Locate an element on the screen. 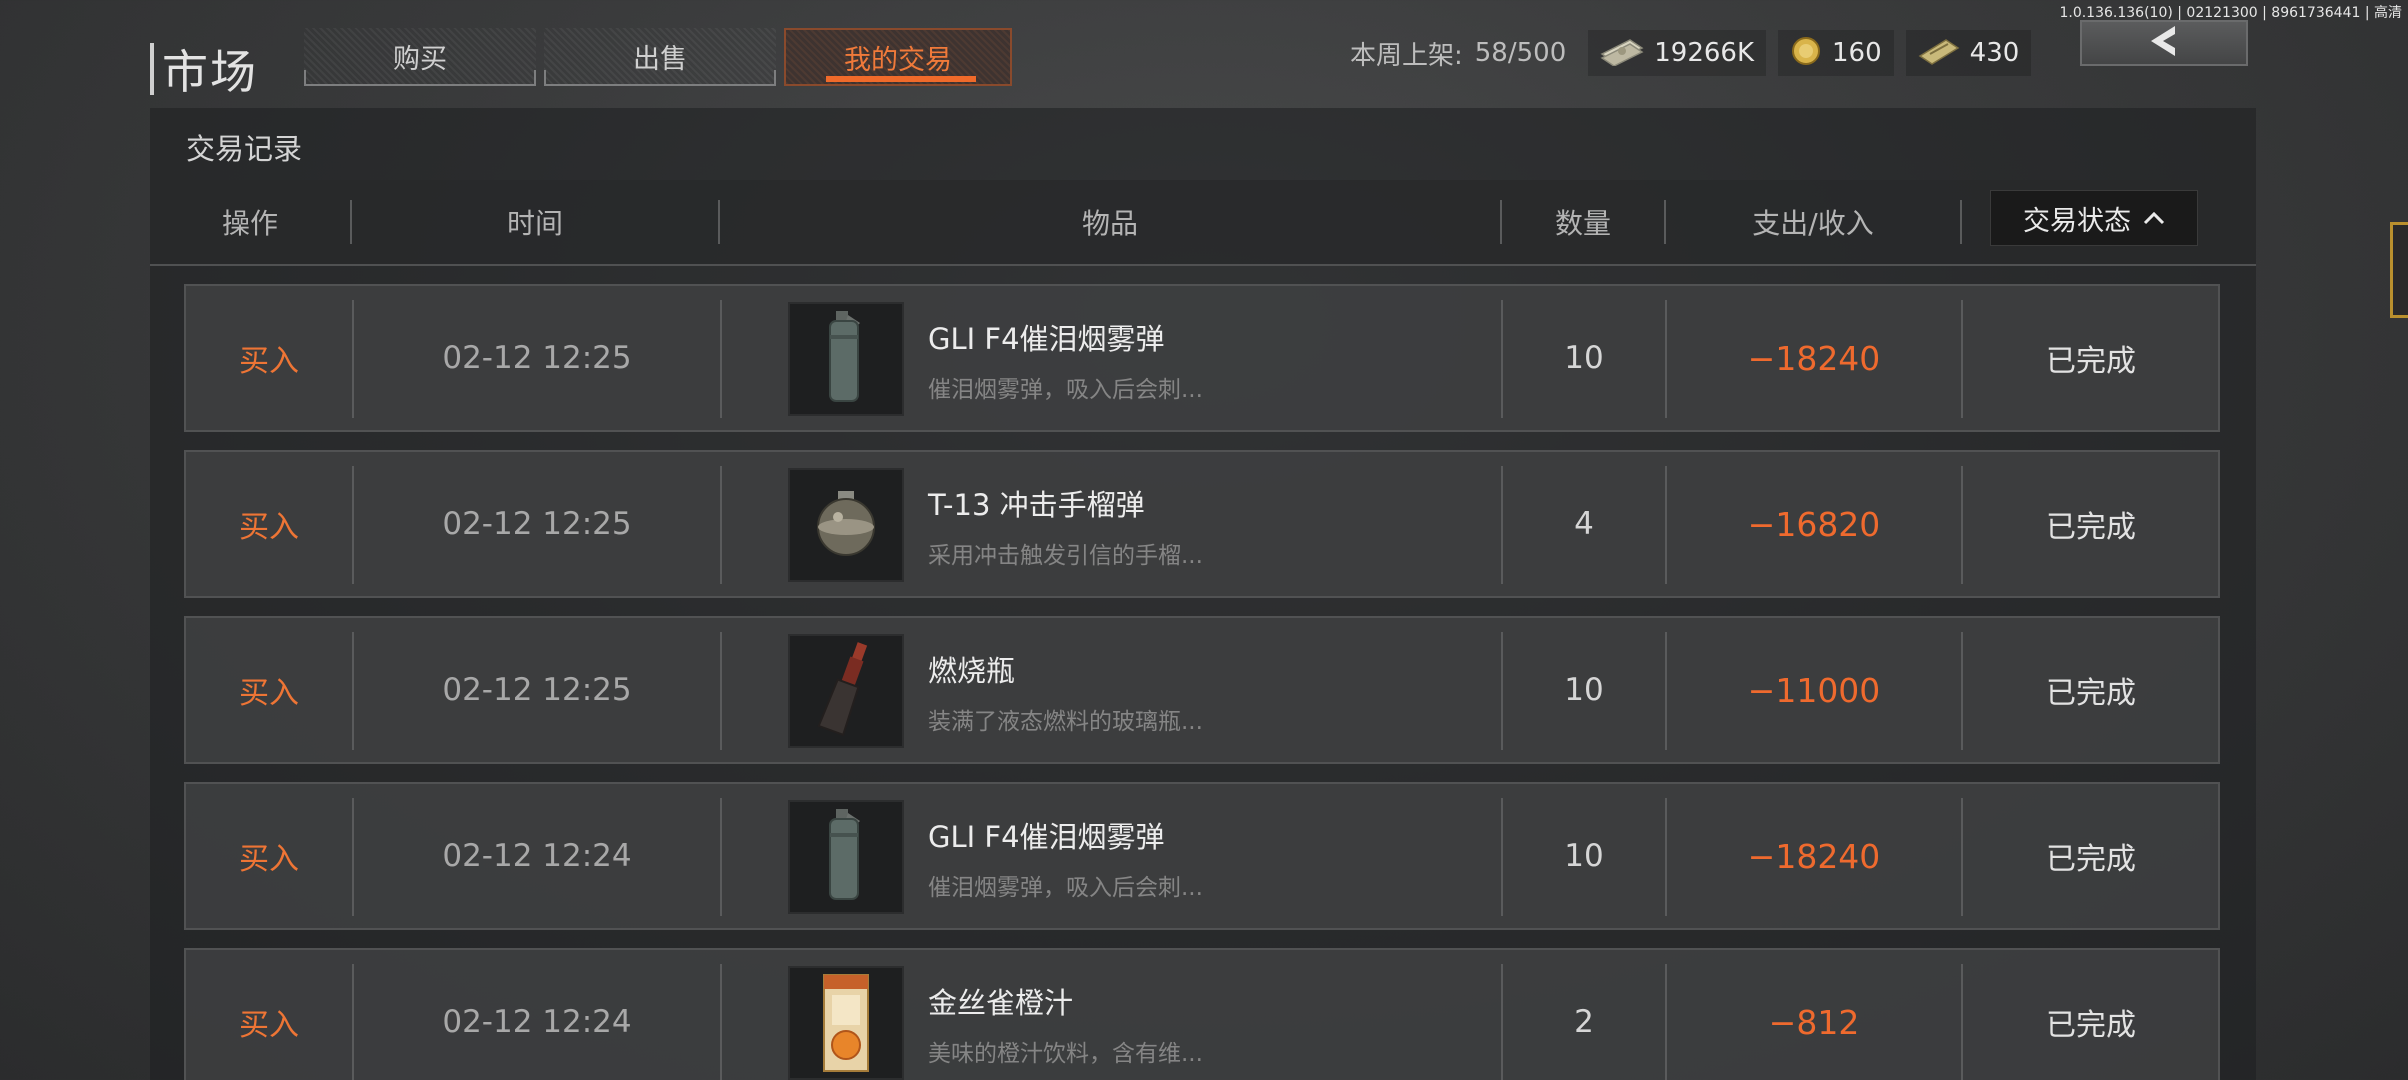 The width and height of the screenshot is (2408, 1080). tab-my-trades: 我的交易 is located at coordinates (898, 57).